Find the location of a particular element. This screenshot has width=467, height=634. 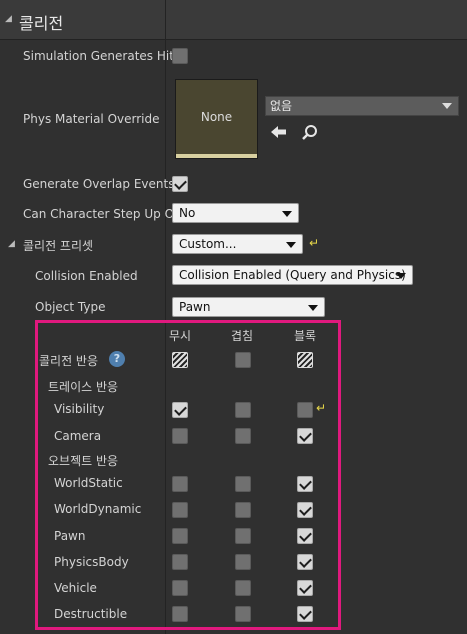

collision-enabled-value: Collision Enabled (Query and Physics) is located at coordinates (292, 275).